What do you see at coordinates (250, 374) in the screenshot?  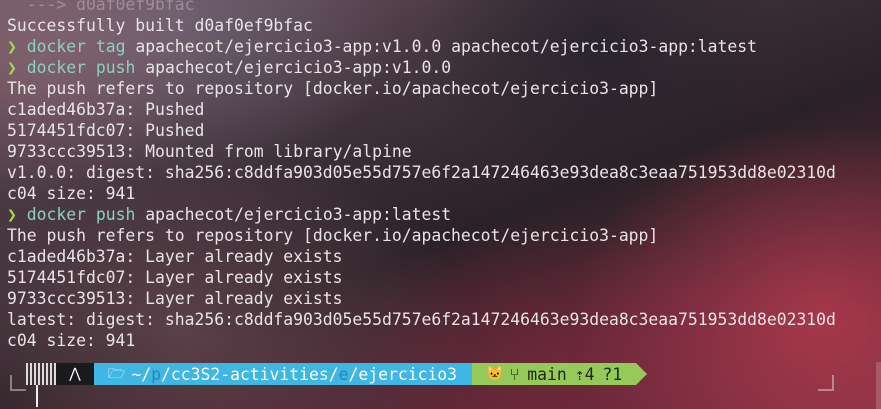 I see `path-middle: /cc3S2-activities/` at bounding box center [250, 374].